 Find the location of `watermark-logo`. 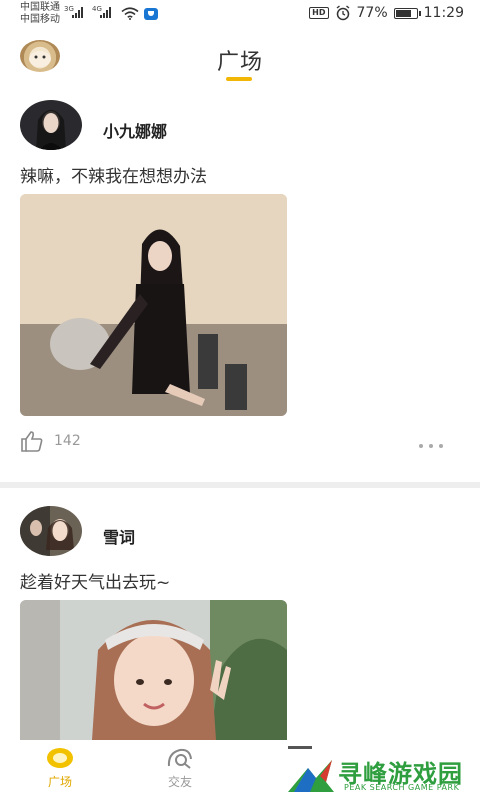

watermark-logo is located at coordinates (311, 776).